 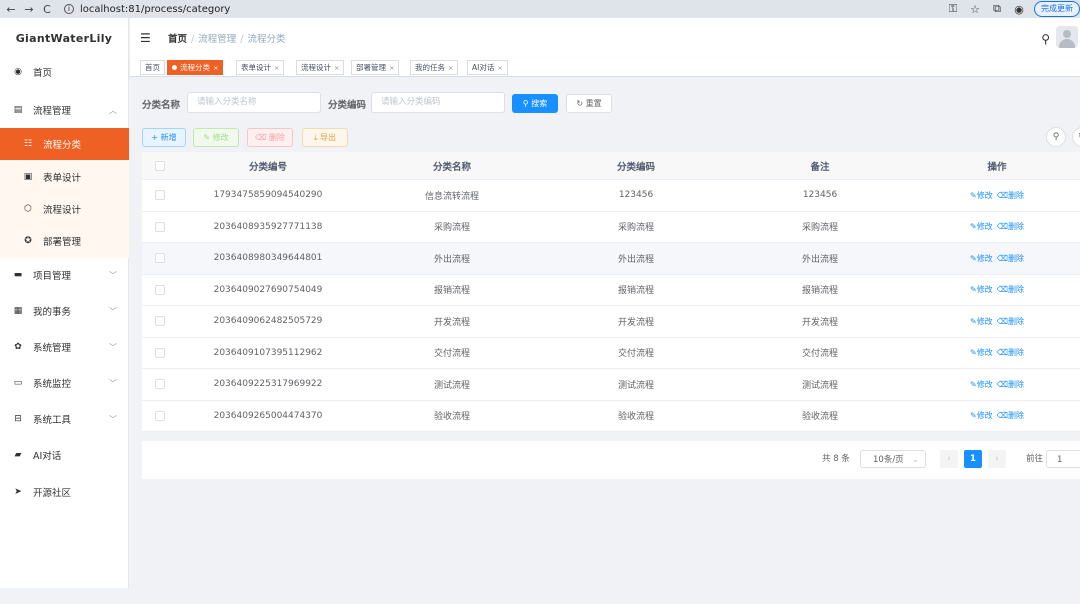 What do you see at coordinates (973, 459) in the screenshot?
I see `page-number-button: 1` at bounding box center [973, 459].